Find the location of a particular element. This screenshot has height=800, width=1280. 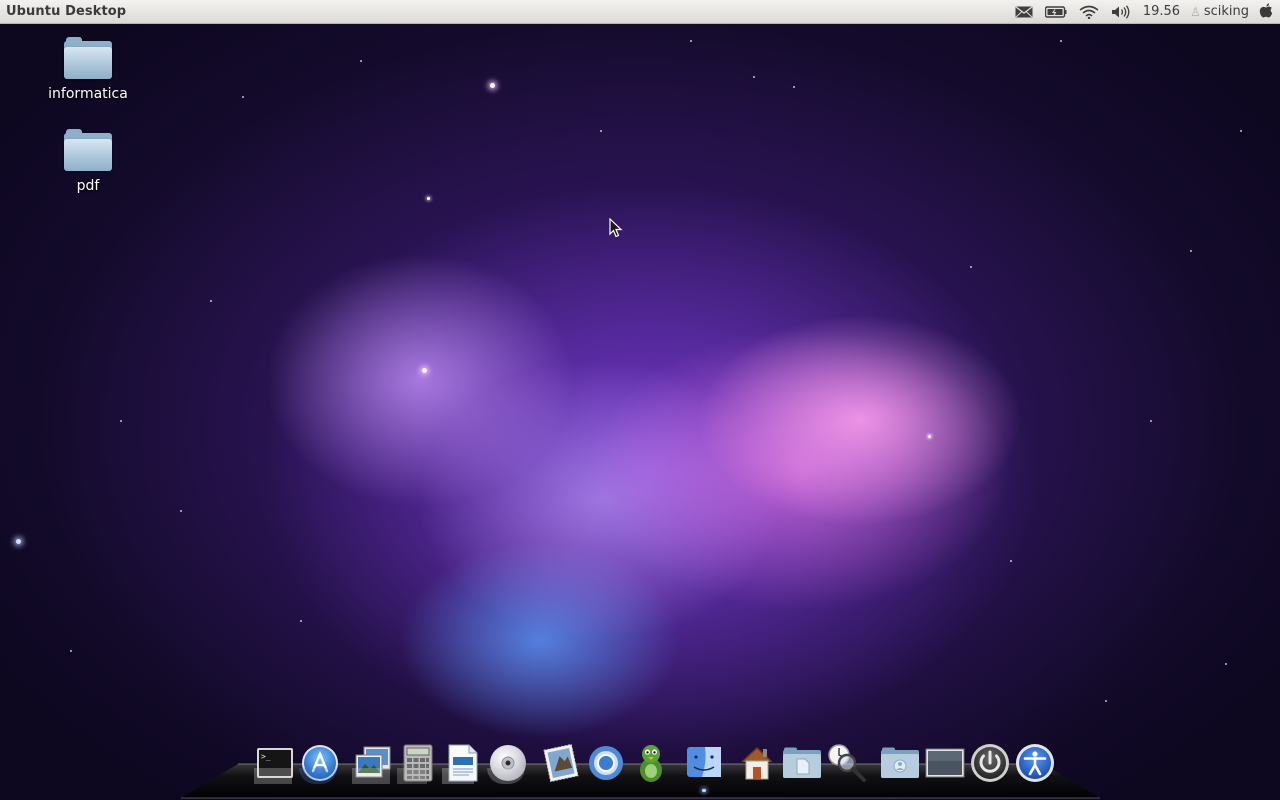

chromium-icon is located at coordinates (606, 763).